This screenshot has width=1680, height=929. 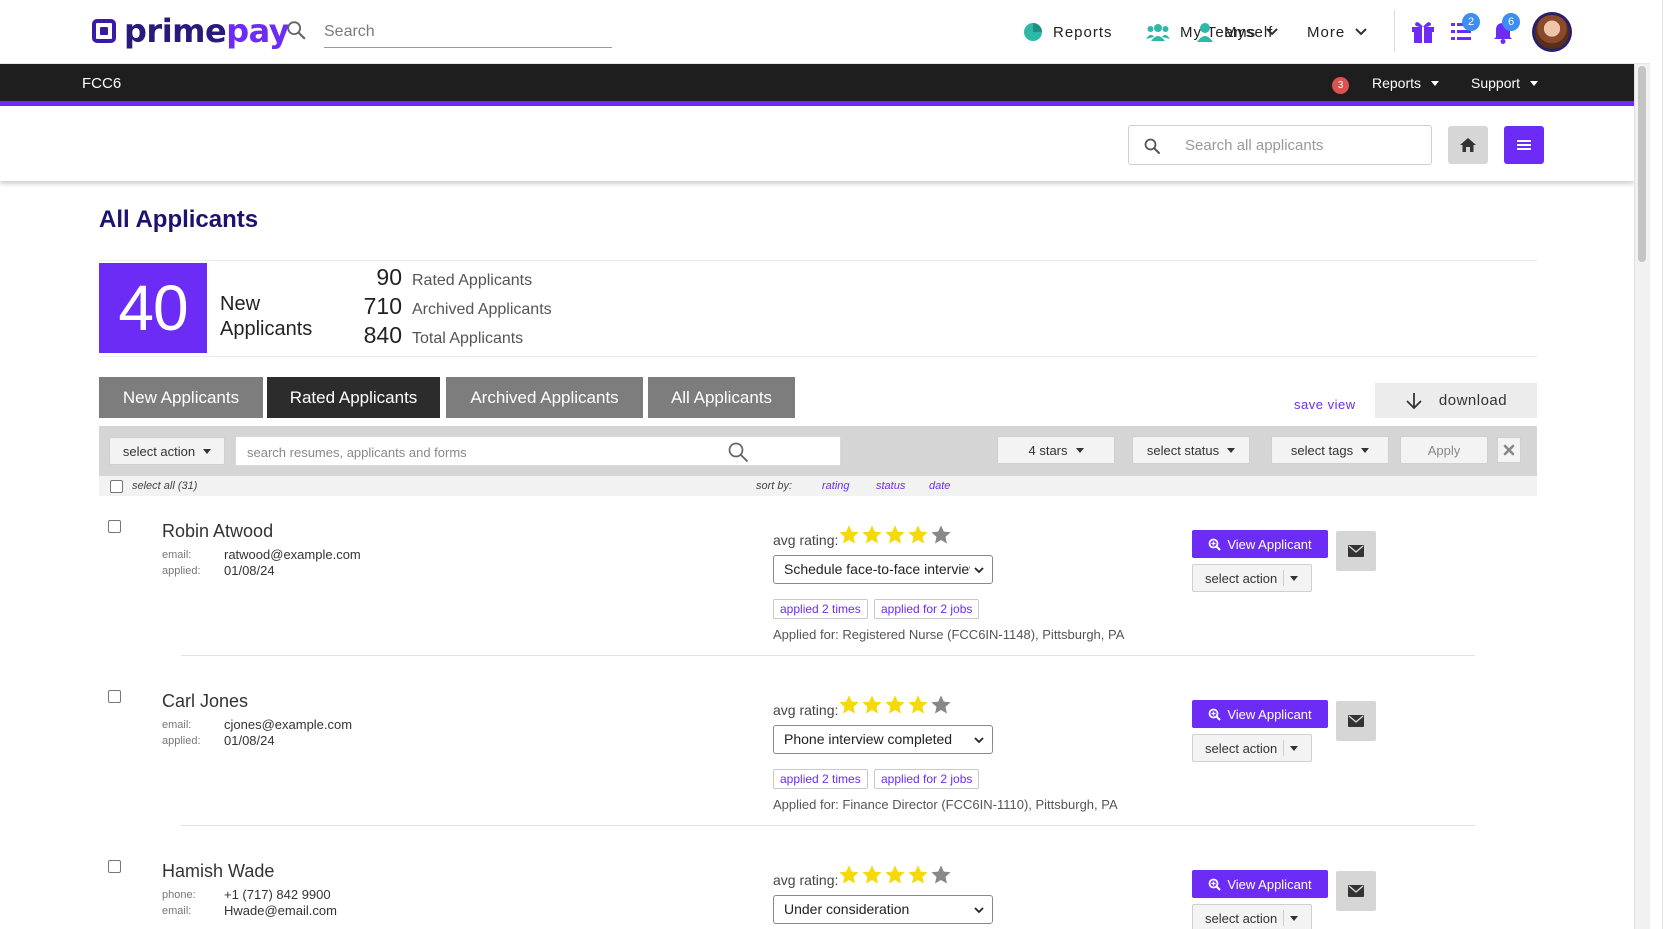 What do you see at coordinates (177, 555) in the screenshot?
I see `email-label: email:` at bounding box center [177, 555].